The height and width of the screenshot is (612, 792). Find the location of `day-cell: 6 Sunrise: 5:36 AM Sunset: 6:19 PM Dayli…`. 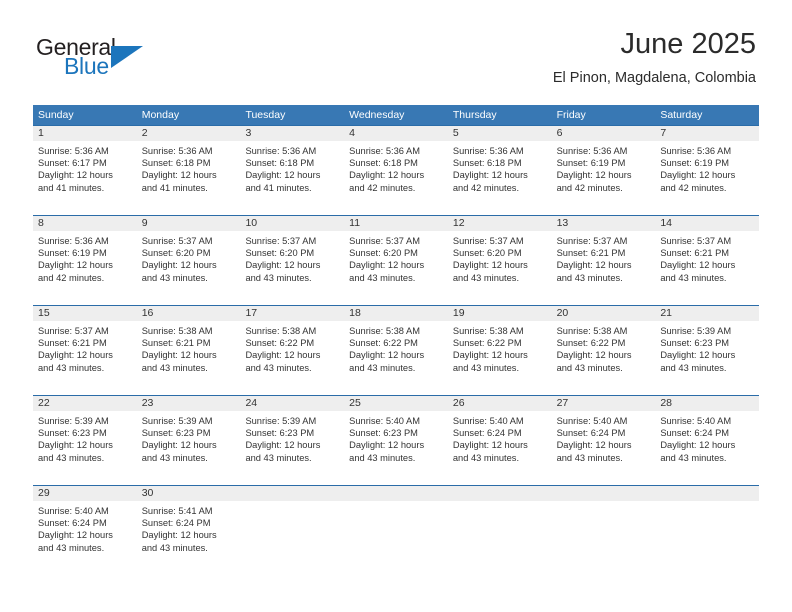

day-cell: 6 Sunrise: 5:36 AM Sunset: 6:19 PM Dayli… is located at coordinates (604, 170).